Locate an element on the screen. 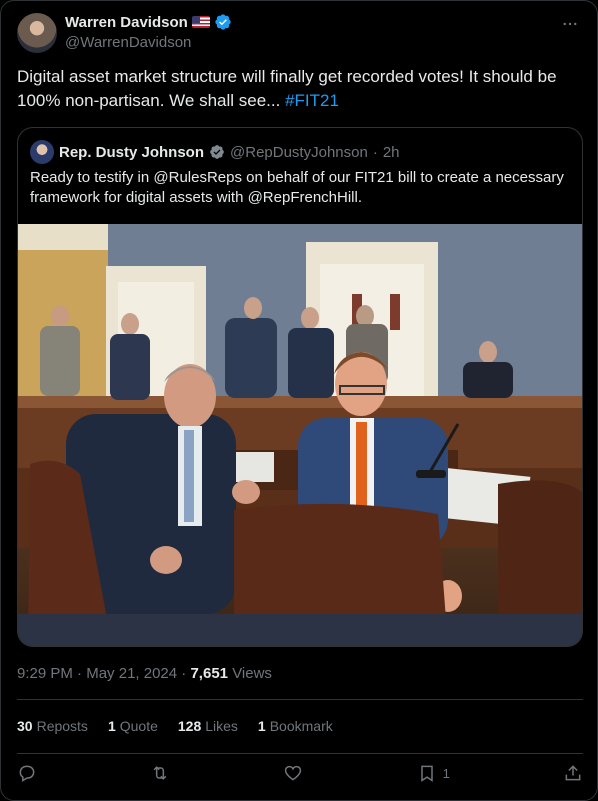 The width and height of the screenshot is (598, 801). quoted-author-handle: @RepDustyJohnson is located at coordinates (299, 152).